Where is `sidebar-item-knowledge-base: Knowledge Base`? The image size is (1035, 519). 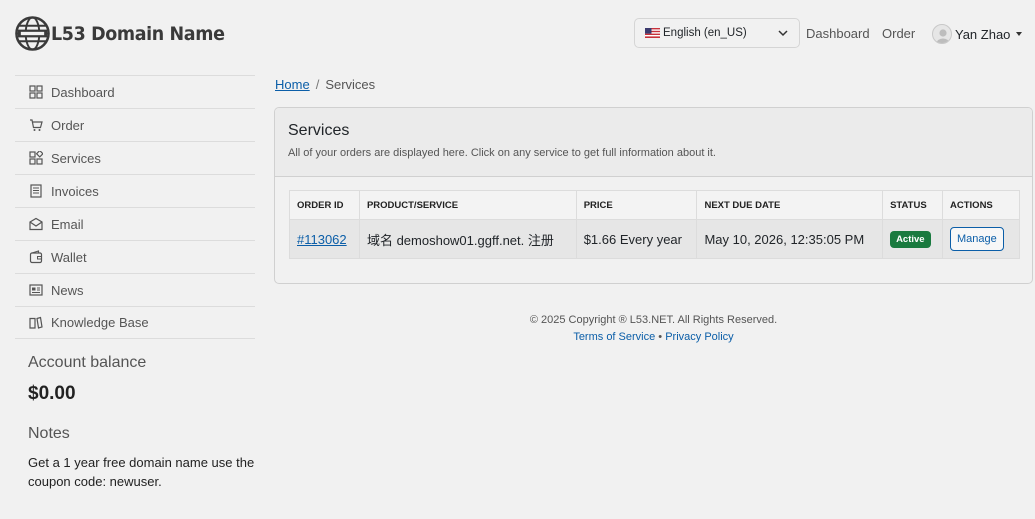 sidebar-item-knowledge-base: Knowledge Base is located at coordinates (135, 322).